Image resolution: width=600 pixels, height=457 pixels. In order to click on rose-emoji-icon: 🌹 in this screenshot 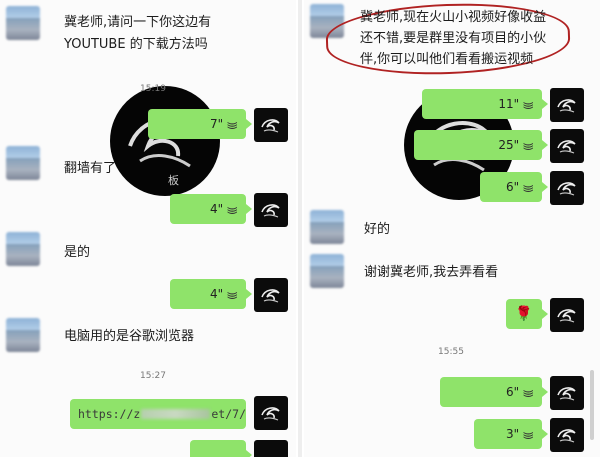, I will do `click(524, 314)`.